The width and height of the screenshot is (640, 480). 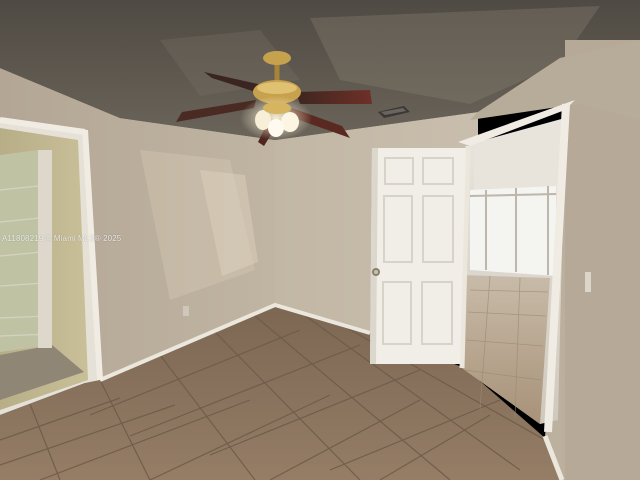 I want to click on fan-canopy, so click(x=277, y=58).